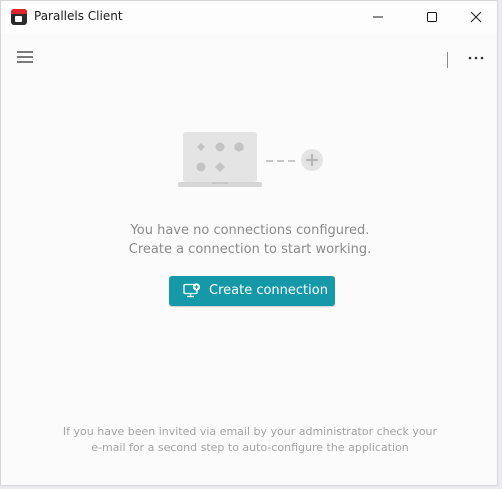 This screenshot has height=489, width=502. What do you see at coordinates (250, 249) in the screenshot?
I see `create-connection-hint: Create a connection to start working.` at bounding box center [250, 249].